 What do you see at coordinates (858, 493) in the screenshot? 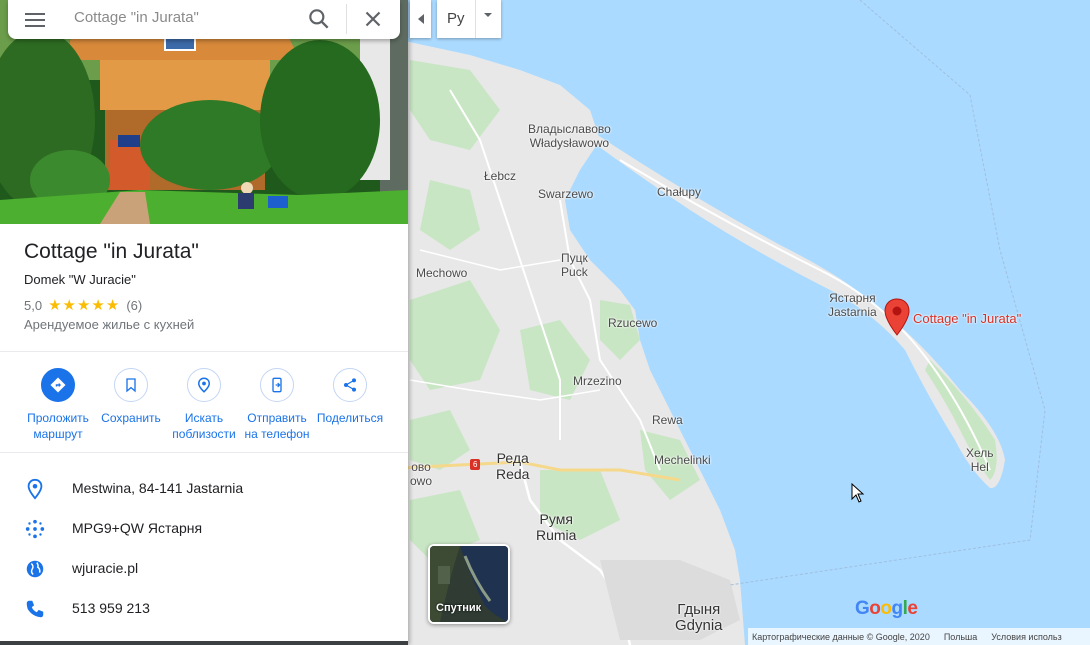
I see `mouse-cursor-icon` at bounding box center [858, 493].